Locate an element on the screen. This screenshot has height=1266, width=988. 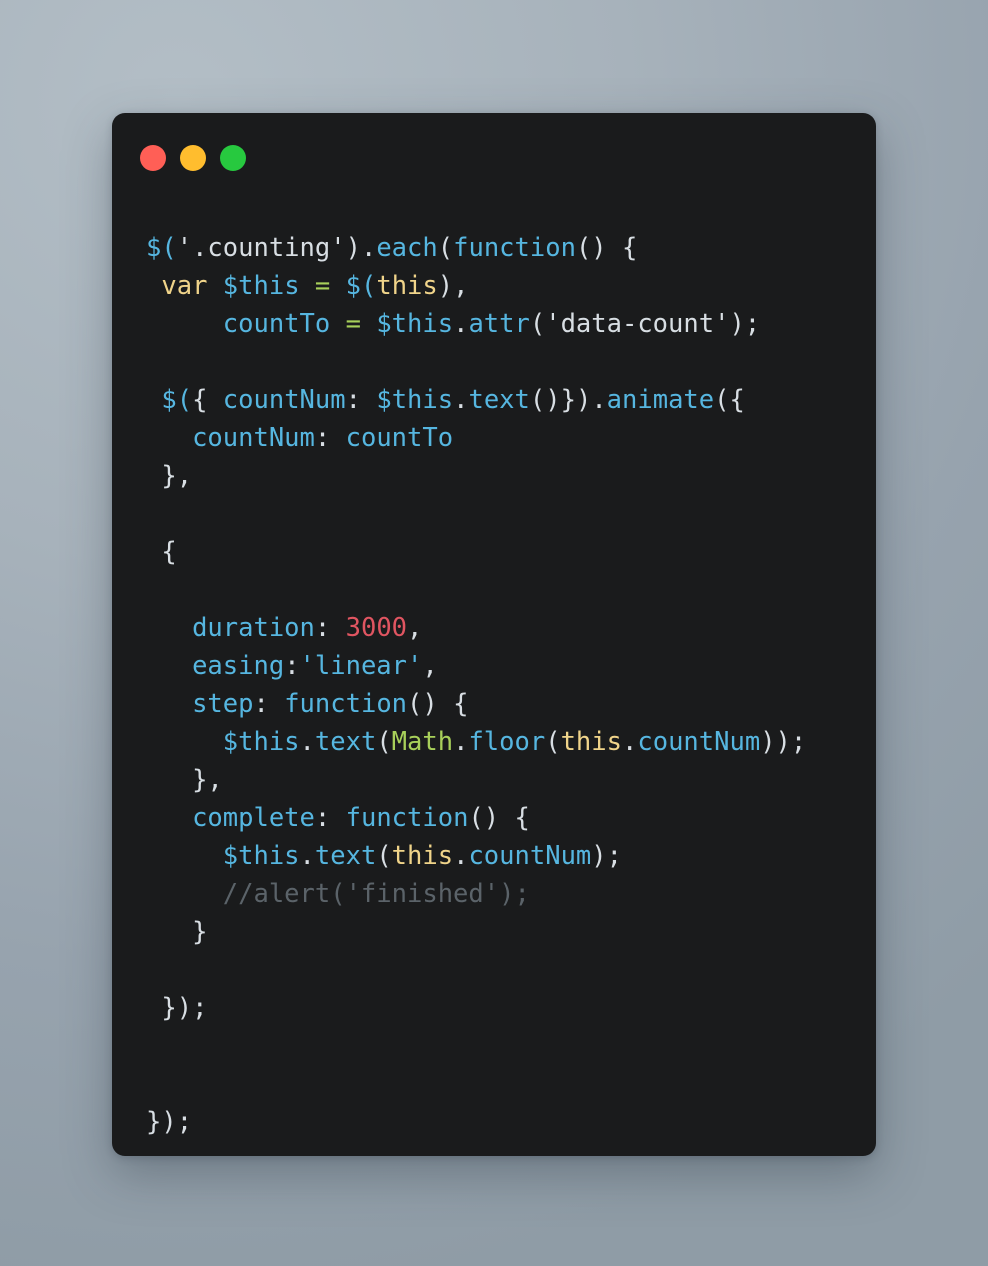
code-line-15: }, is located at coordinates (207, 780).